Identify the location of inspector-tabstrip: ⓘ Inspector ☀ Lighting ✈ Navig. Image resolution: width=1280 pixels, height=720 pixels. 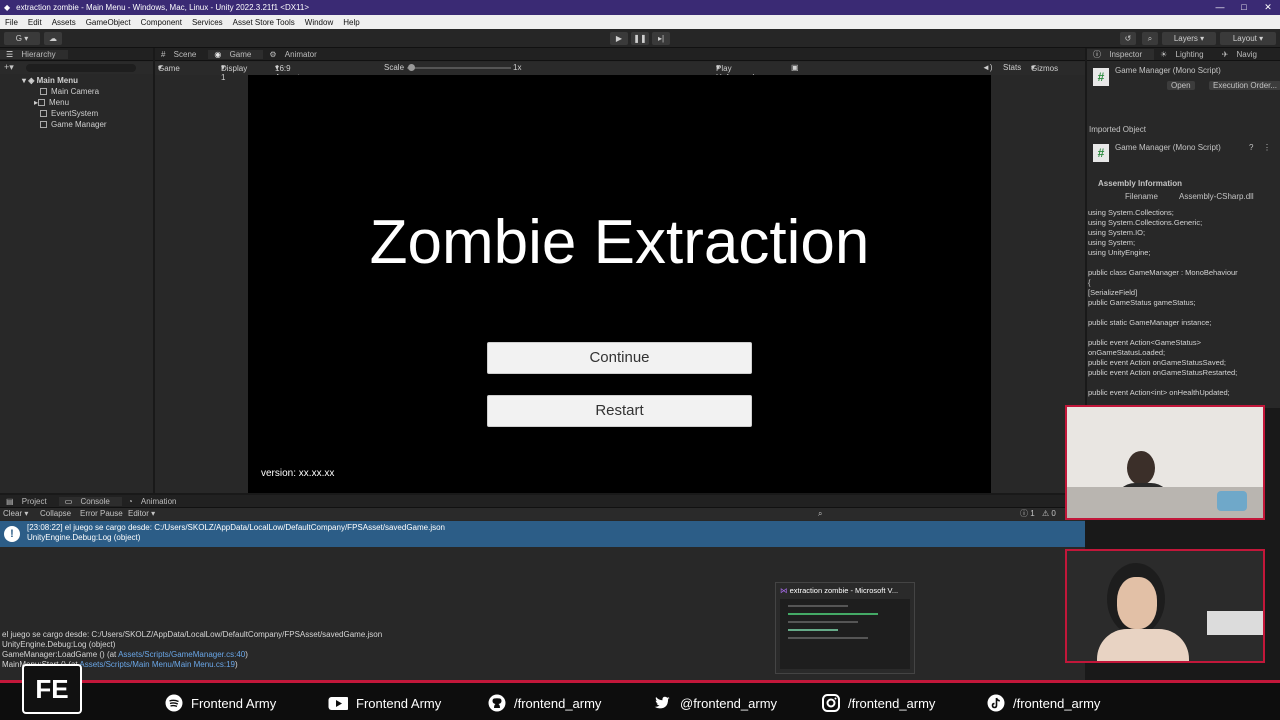
(1183, 54).